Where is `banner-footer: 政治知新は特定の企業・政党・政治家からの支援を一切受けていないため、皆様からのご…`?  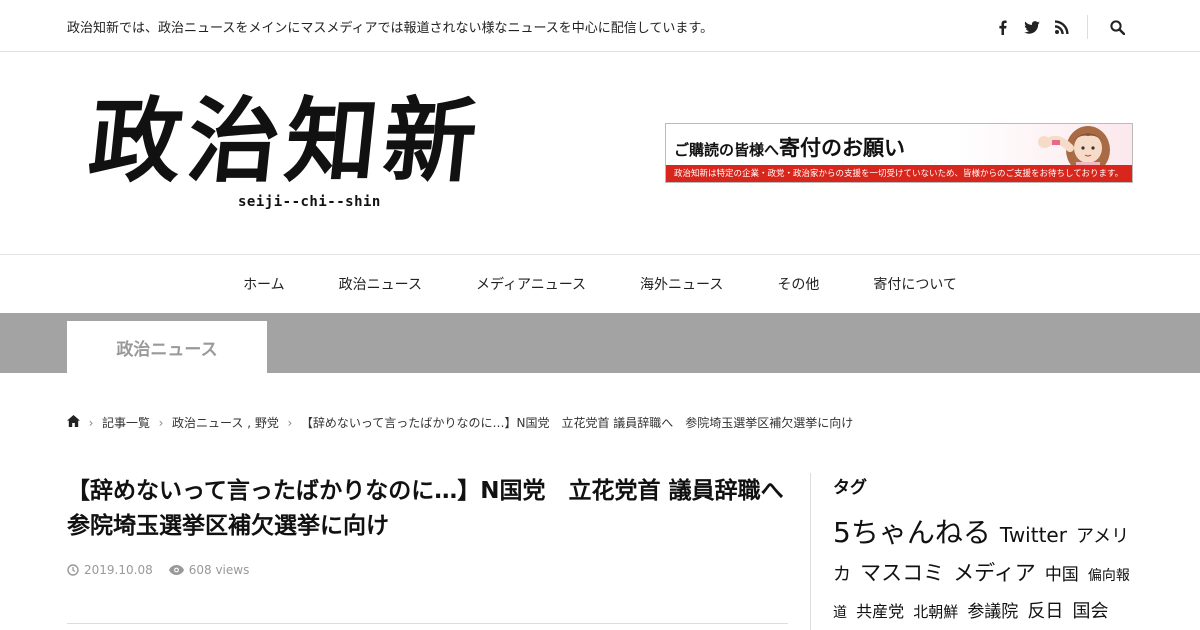 banner-footer: 政治知新は特定の企業・政党・政治家からの支援を一切受けていないため、皆様からのご… is located at coordinates (899, 173).